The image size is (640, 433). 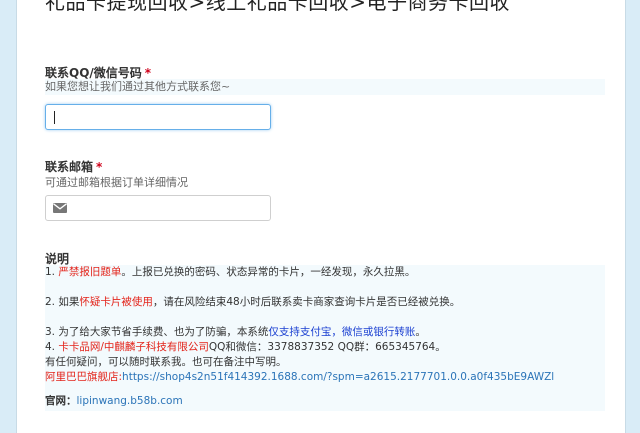 I want to click on email-label: 联系邮箱 *, so click(x=73, y=166).